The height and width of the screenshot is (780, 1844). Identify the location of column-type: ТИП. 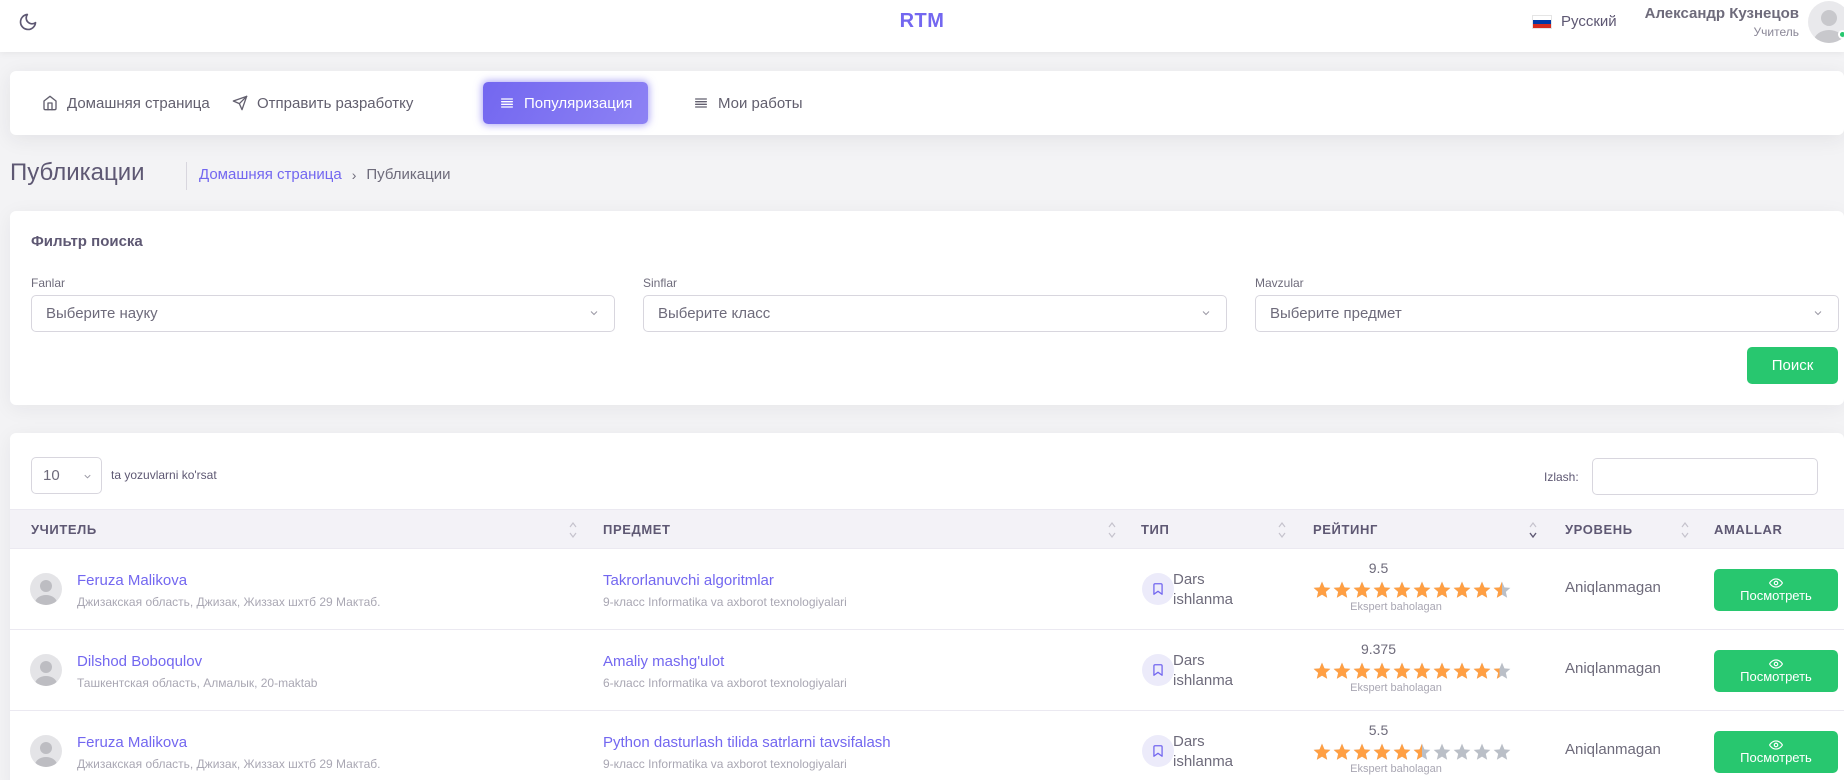
(1155, 529).